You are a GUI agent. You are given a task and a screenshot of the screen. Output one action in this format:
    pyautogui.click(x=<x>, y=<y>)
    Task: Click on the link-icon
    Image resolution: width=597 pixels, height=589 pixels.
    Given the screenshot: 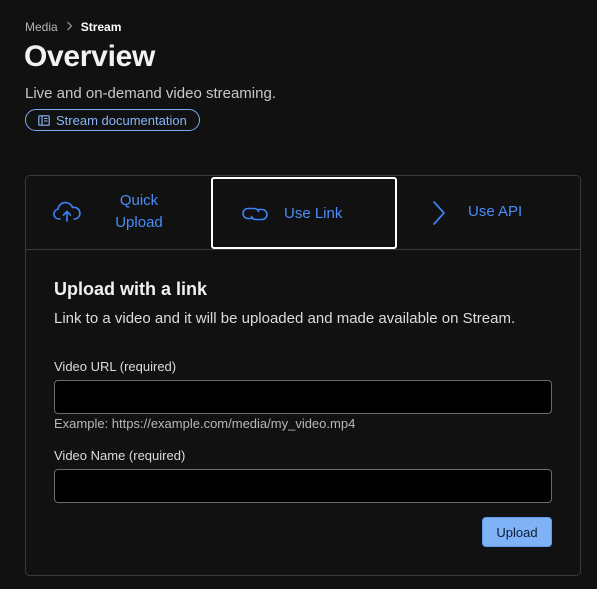 What is the action you would take?
    pyautogui.click(x=255, y=214)
    